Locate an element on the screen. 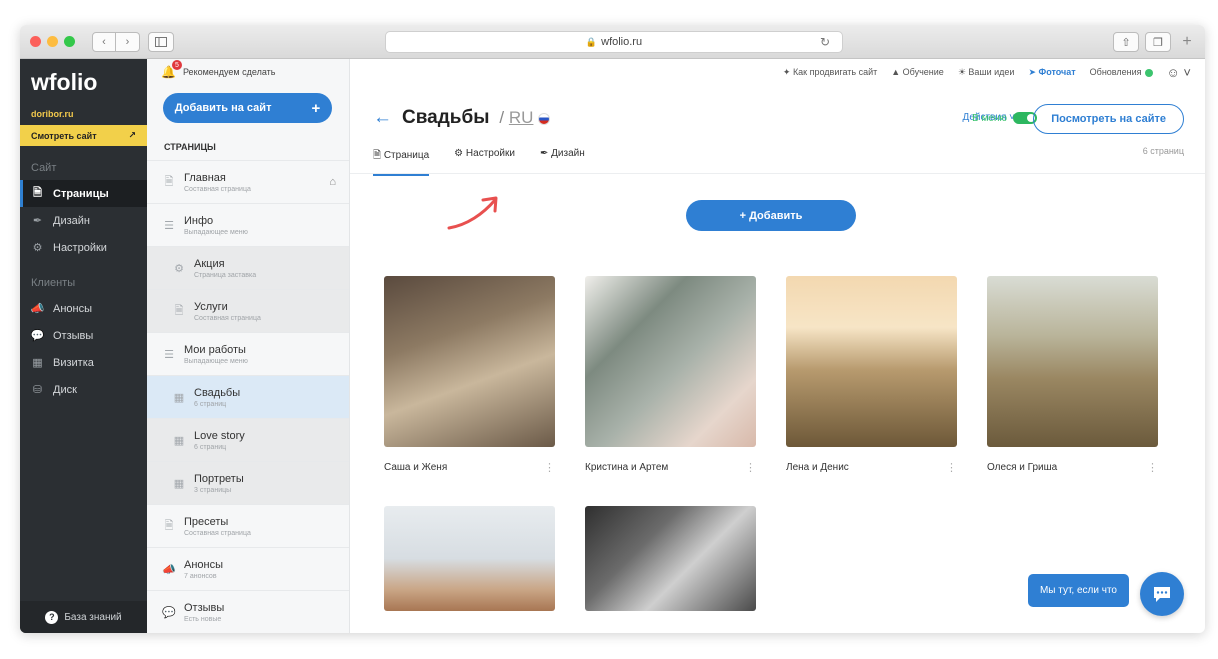 Image resolution: width=1218 pixels, height=659 pixels. page-item-presets: 🗎 Пресеты Составная страница is located at coordinates (248, 525).